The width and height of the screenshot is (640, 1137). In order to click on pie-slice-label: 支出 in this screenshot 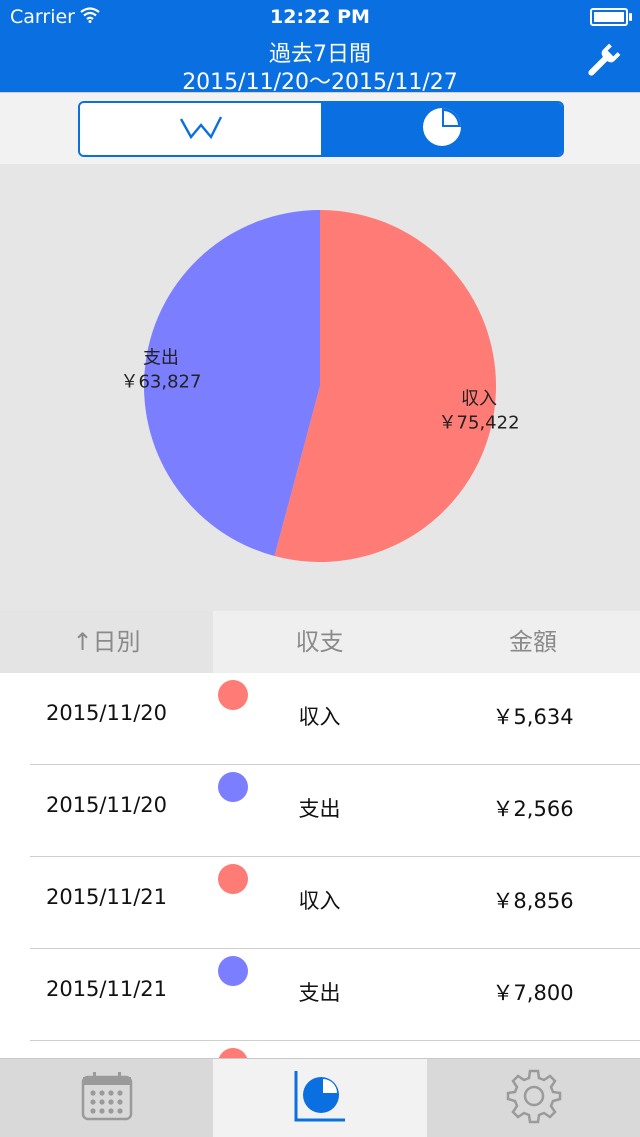, I will do `click(161, 357)`.